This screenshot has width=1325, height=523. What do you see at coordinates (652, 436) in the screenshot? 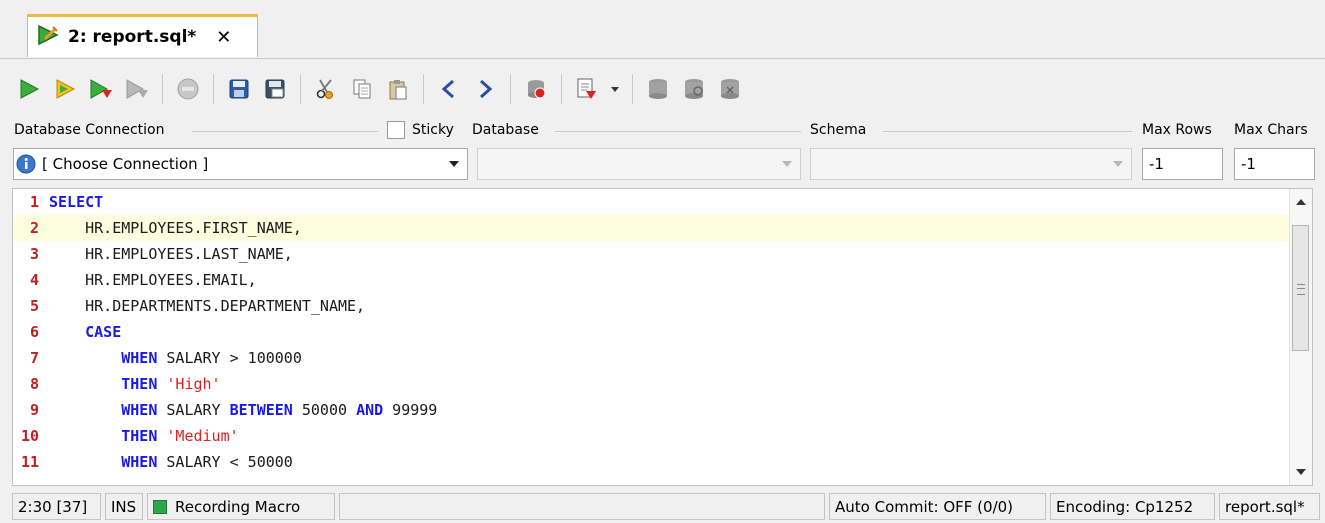
I see `code-line: 10 THEN 'Medium'` at bounding box center [652, 436].